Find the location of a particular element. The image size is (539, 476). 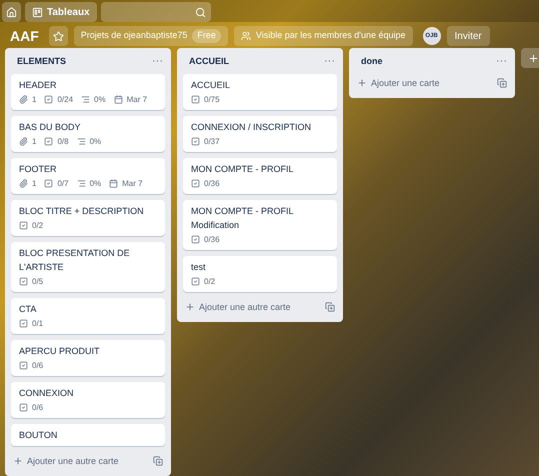

card-title: BOUTON is located at coordinates (38, 435).